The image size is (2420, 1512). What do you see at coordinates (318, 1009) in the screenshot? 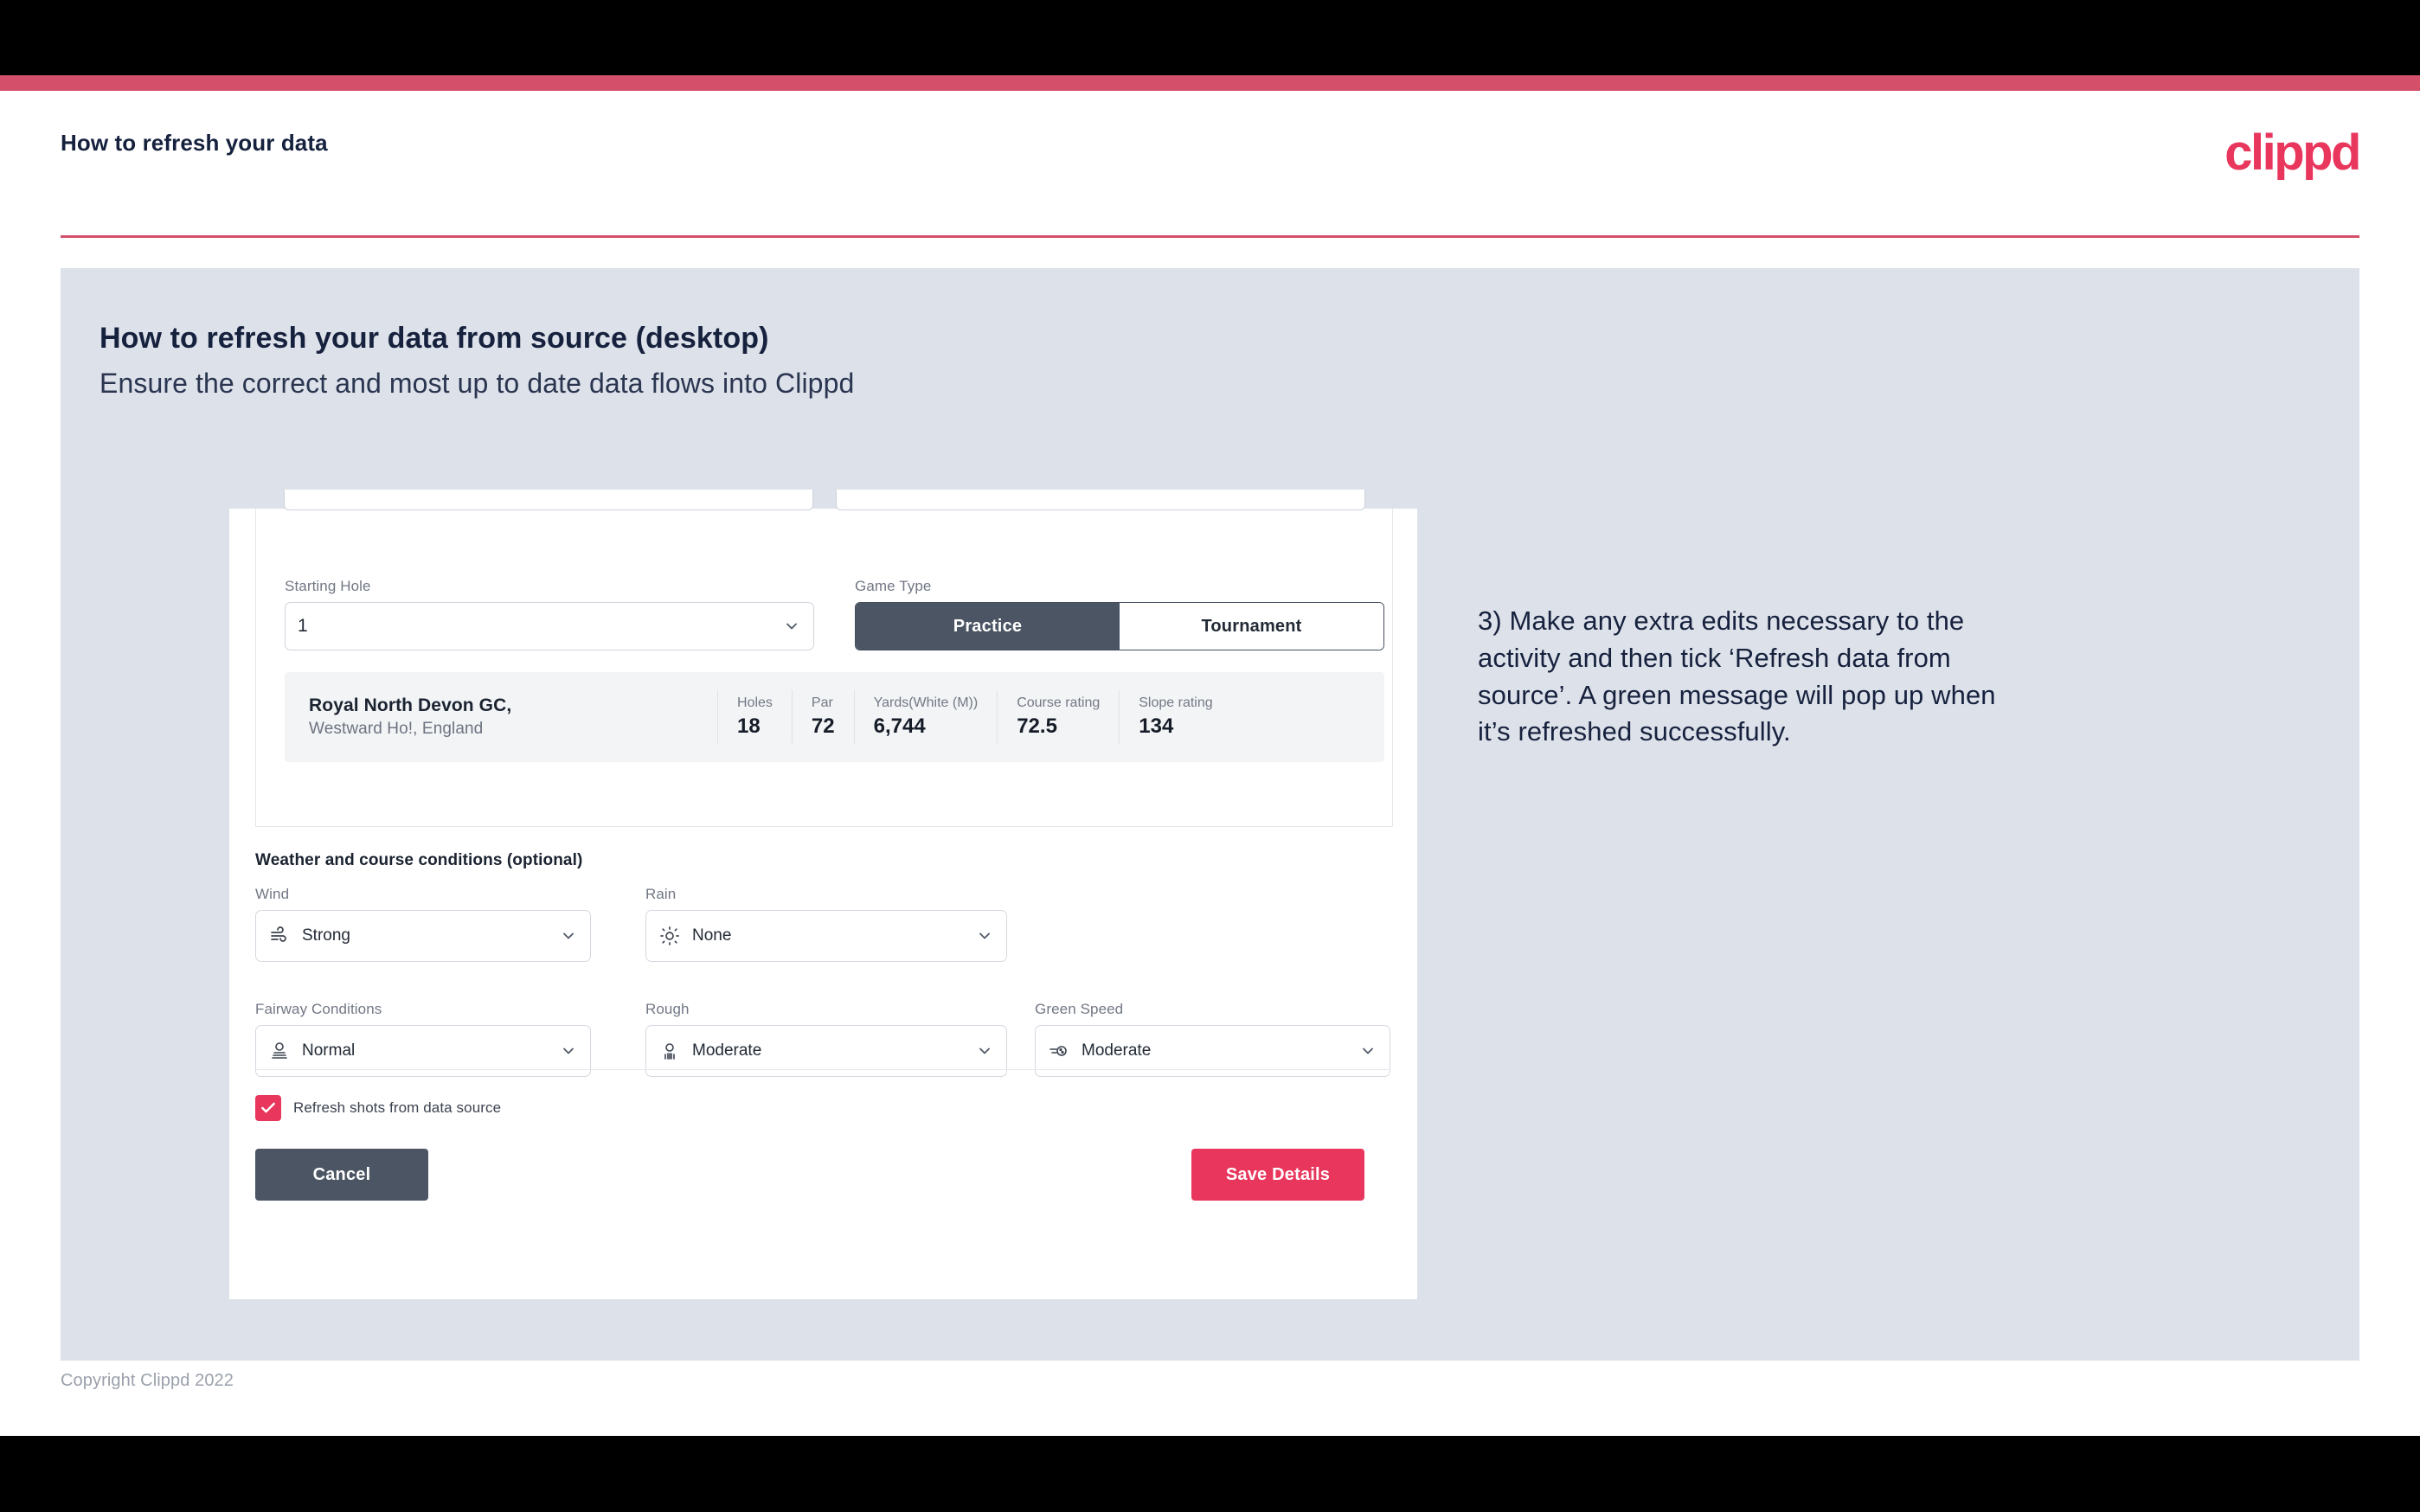
I see `fairway-conditions-label: Fairway Conditions` at bounding box center [318, 1009].